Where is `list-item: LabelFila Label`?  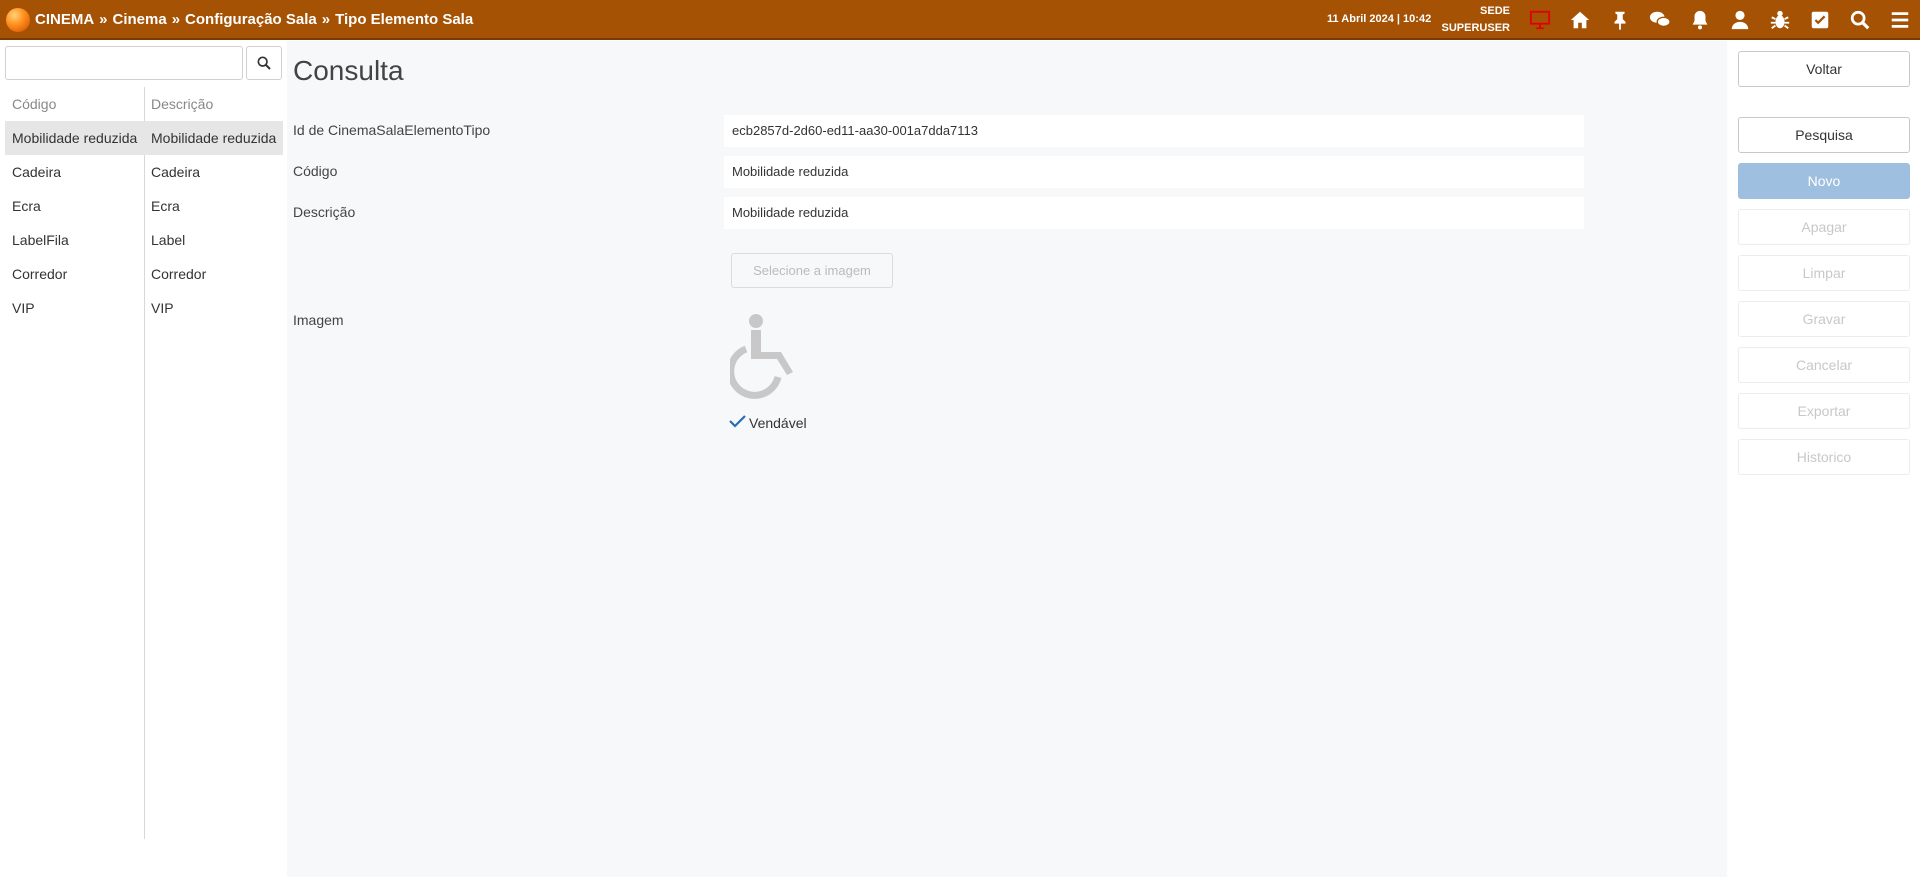 list-item: LabelFila Label is located at coordinates (144, 240).